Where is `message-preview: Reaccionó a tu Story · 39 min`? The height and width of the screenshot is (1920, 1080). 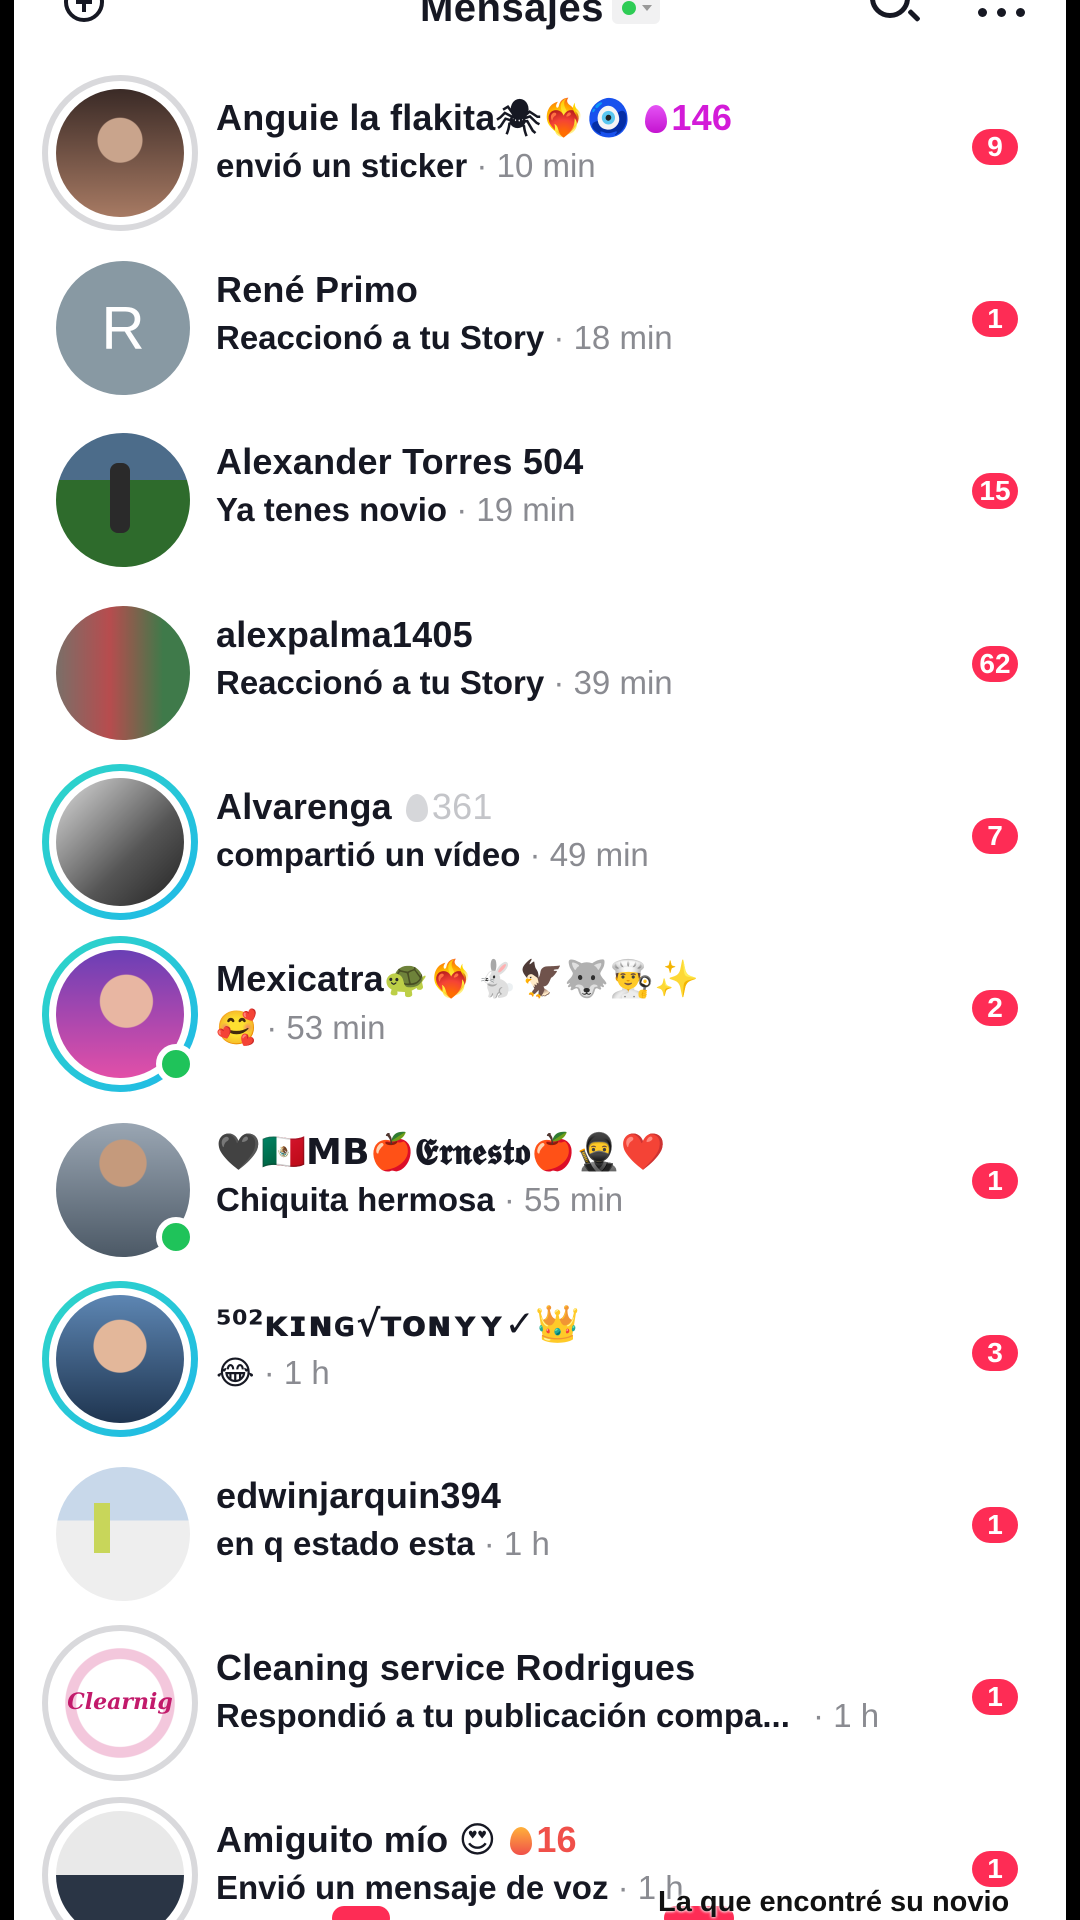
message-preview: Reaccionó a tu Story · 39 min is located at coordinates (444, 682).